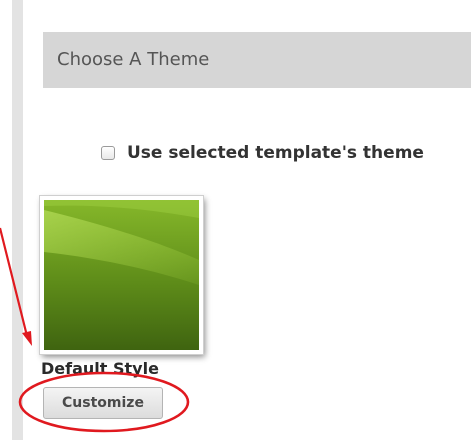 The width and height of the screenshot is (471, 440). What do you see at coordinates (17, 220) in the screenshot?
I see `left-divider` at bounding box center [17, 220].